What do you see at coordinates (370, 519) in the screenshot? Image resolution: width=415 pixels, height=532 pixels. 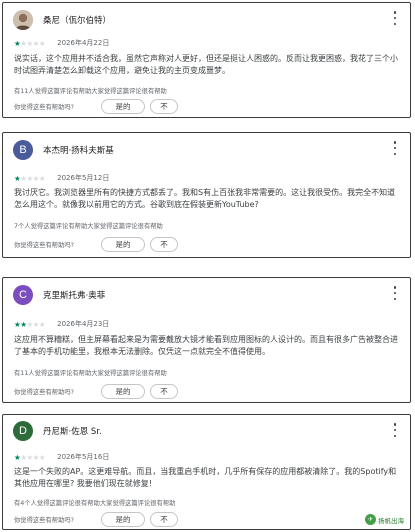 I see `watermark-logo-icon: ✈` at bounding box center [370, 519].